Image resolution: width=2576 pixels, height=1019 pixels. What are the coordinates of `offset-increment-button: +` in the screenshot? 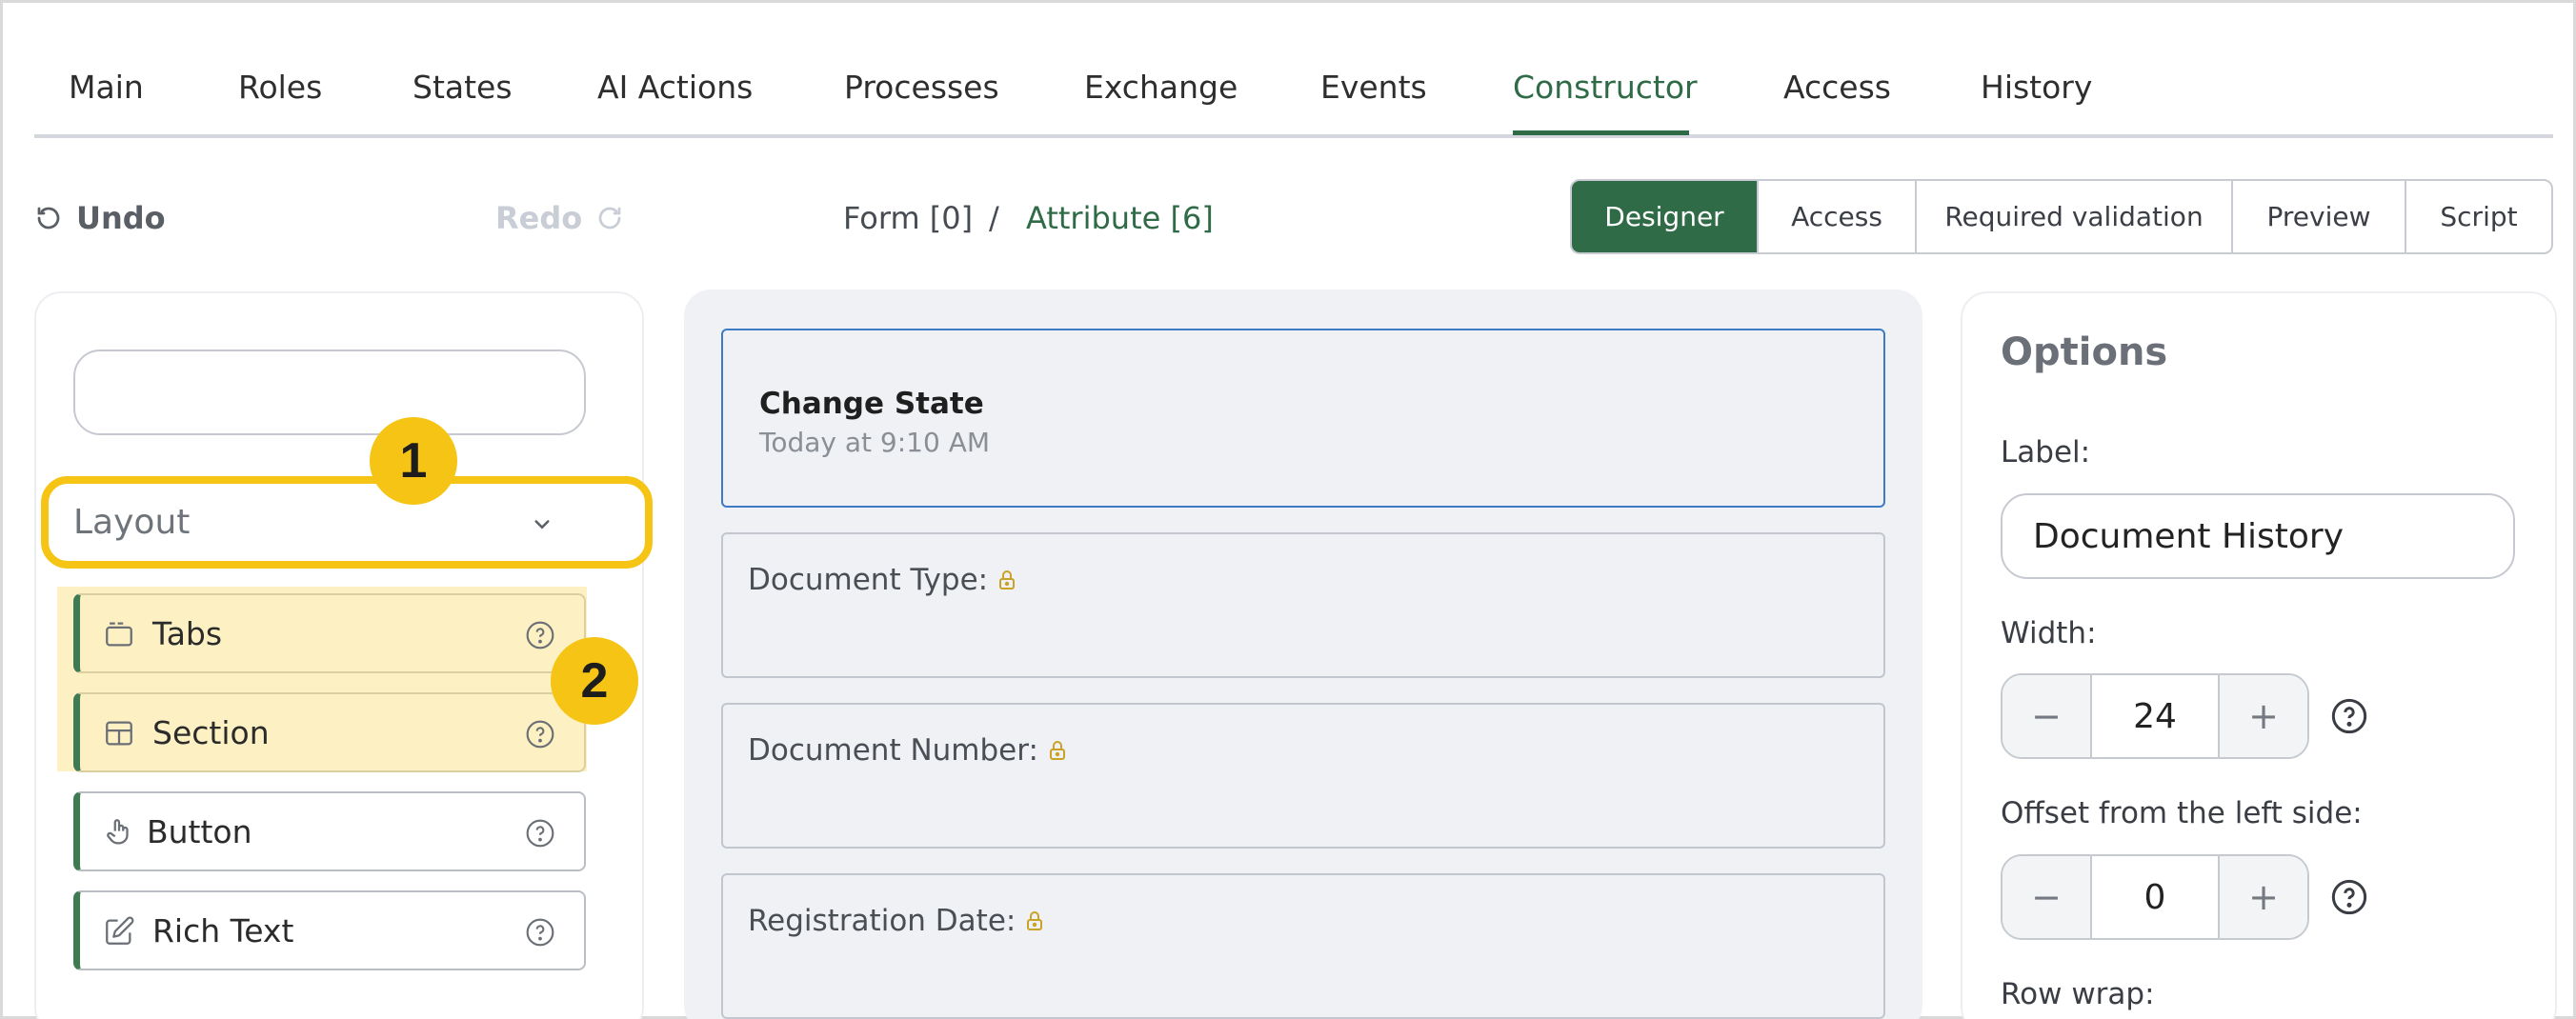 It's located at (2263, 897).